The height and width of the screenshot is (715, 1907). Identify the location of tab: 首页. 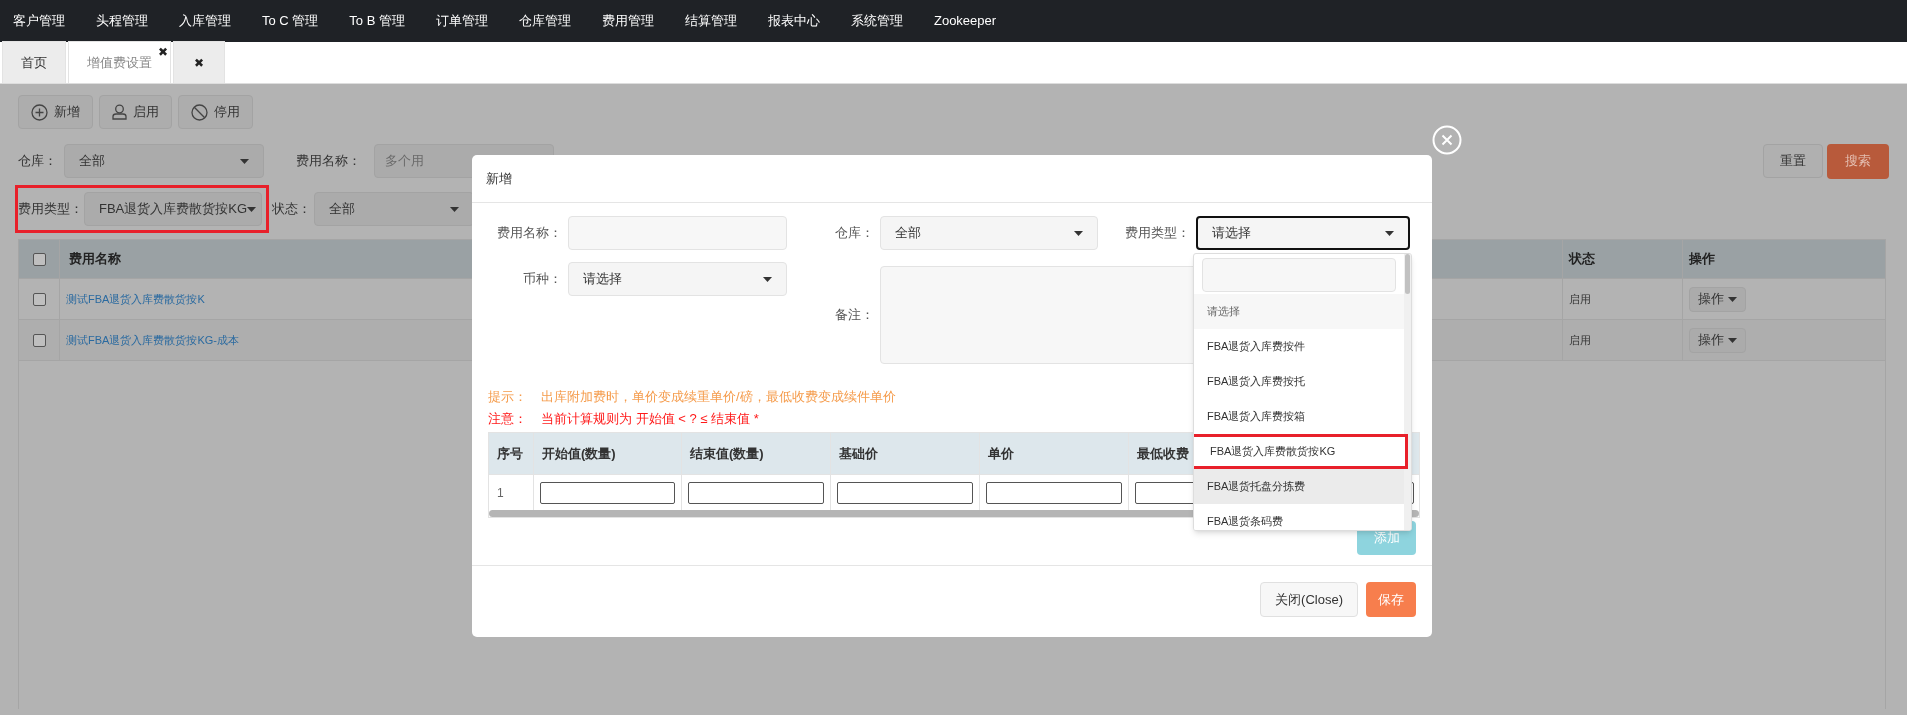
(34, 62).